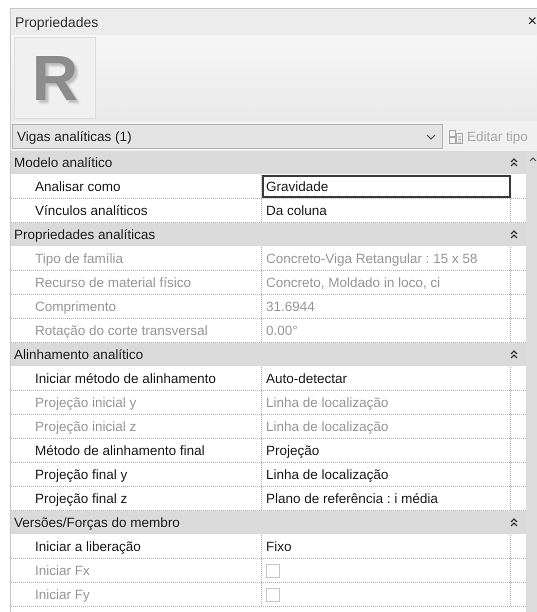 The image size is (537, 612). Describe the element at coordinates (136, 306) in the screenshot. I see `property-label: Comprimento` at that location.